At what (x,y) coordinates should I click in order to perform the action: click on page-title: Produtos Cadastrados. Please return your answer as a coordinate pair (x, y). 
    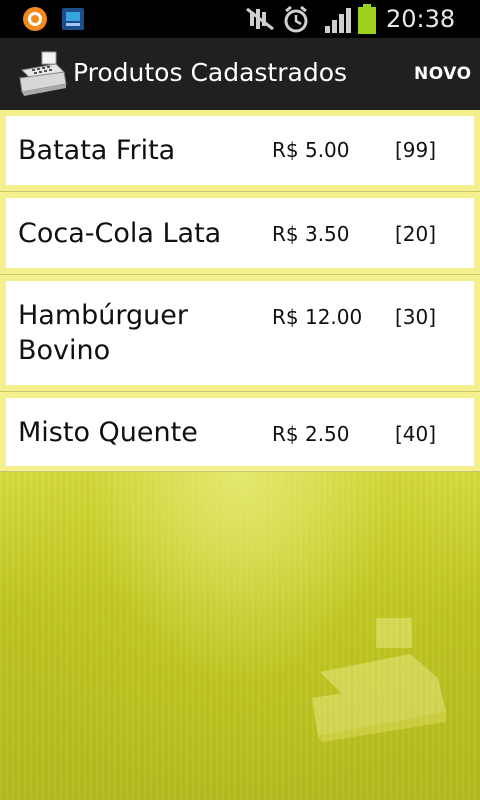
    Looking at the image, I should click on (210, 72).